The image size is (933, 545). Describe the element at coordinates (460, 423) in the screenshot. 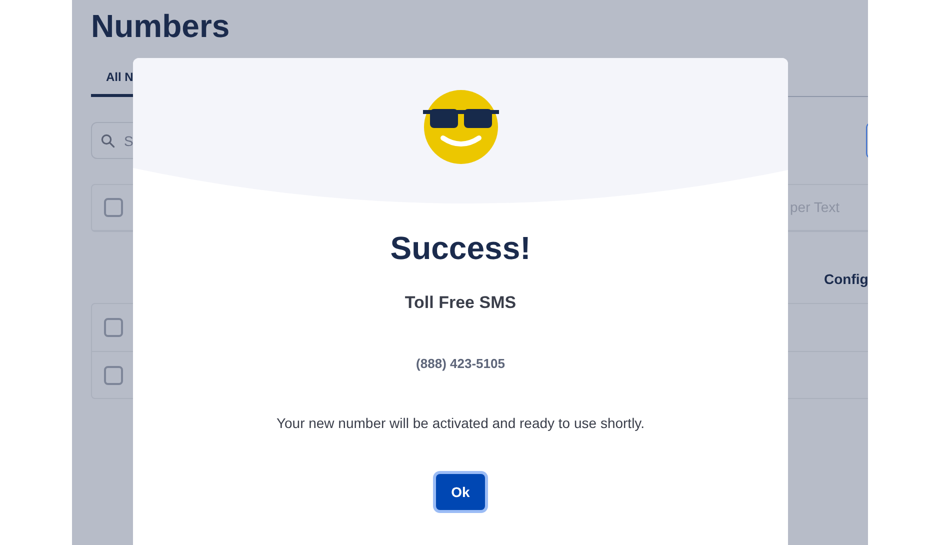

I see `message-text: Your new number will be activated and ready to use shortly.` at that location.